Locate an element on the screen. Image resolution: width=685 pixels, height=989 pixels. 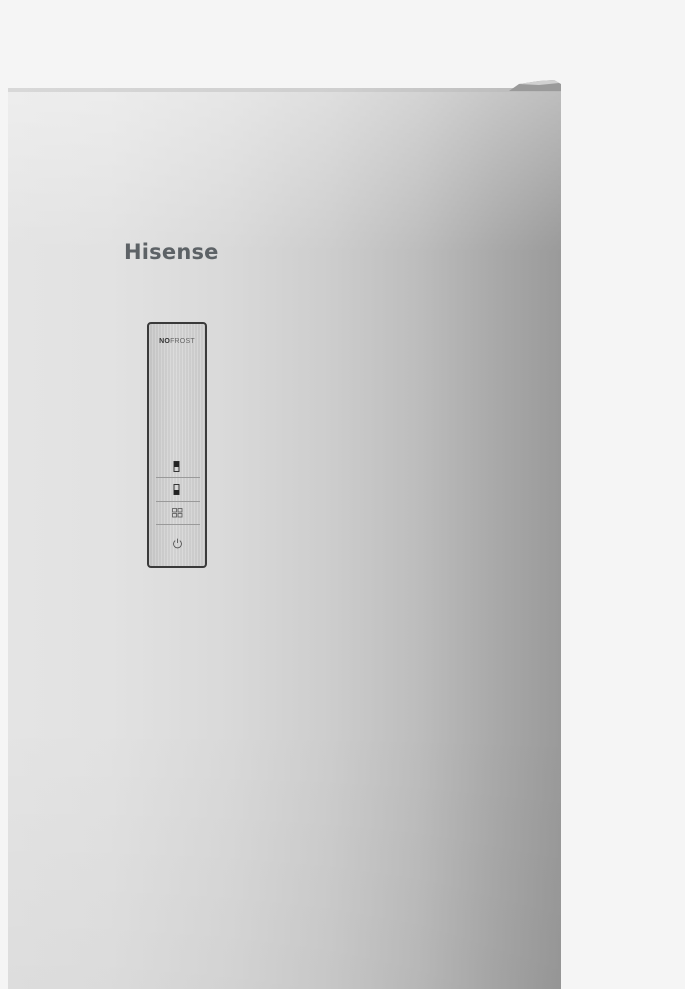
fridge-compartment-icon is located at coordinates (176, 466).